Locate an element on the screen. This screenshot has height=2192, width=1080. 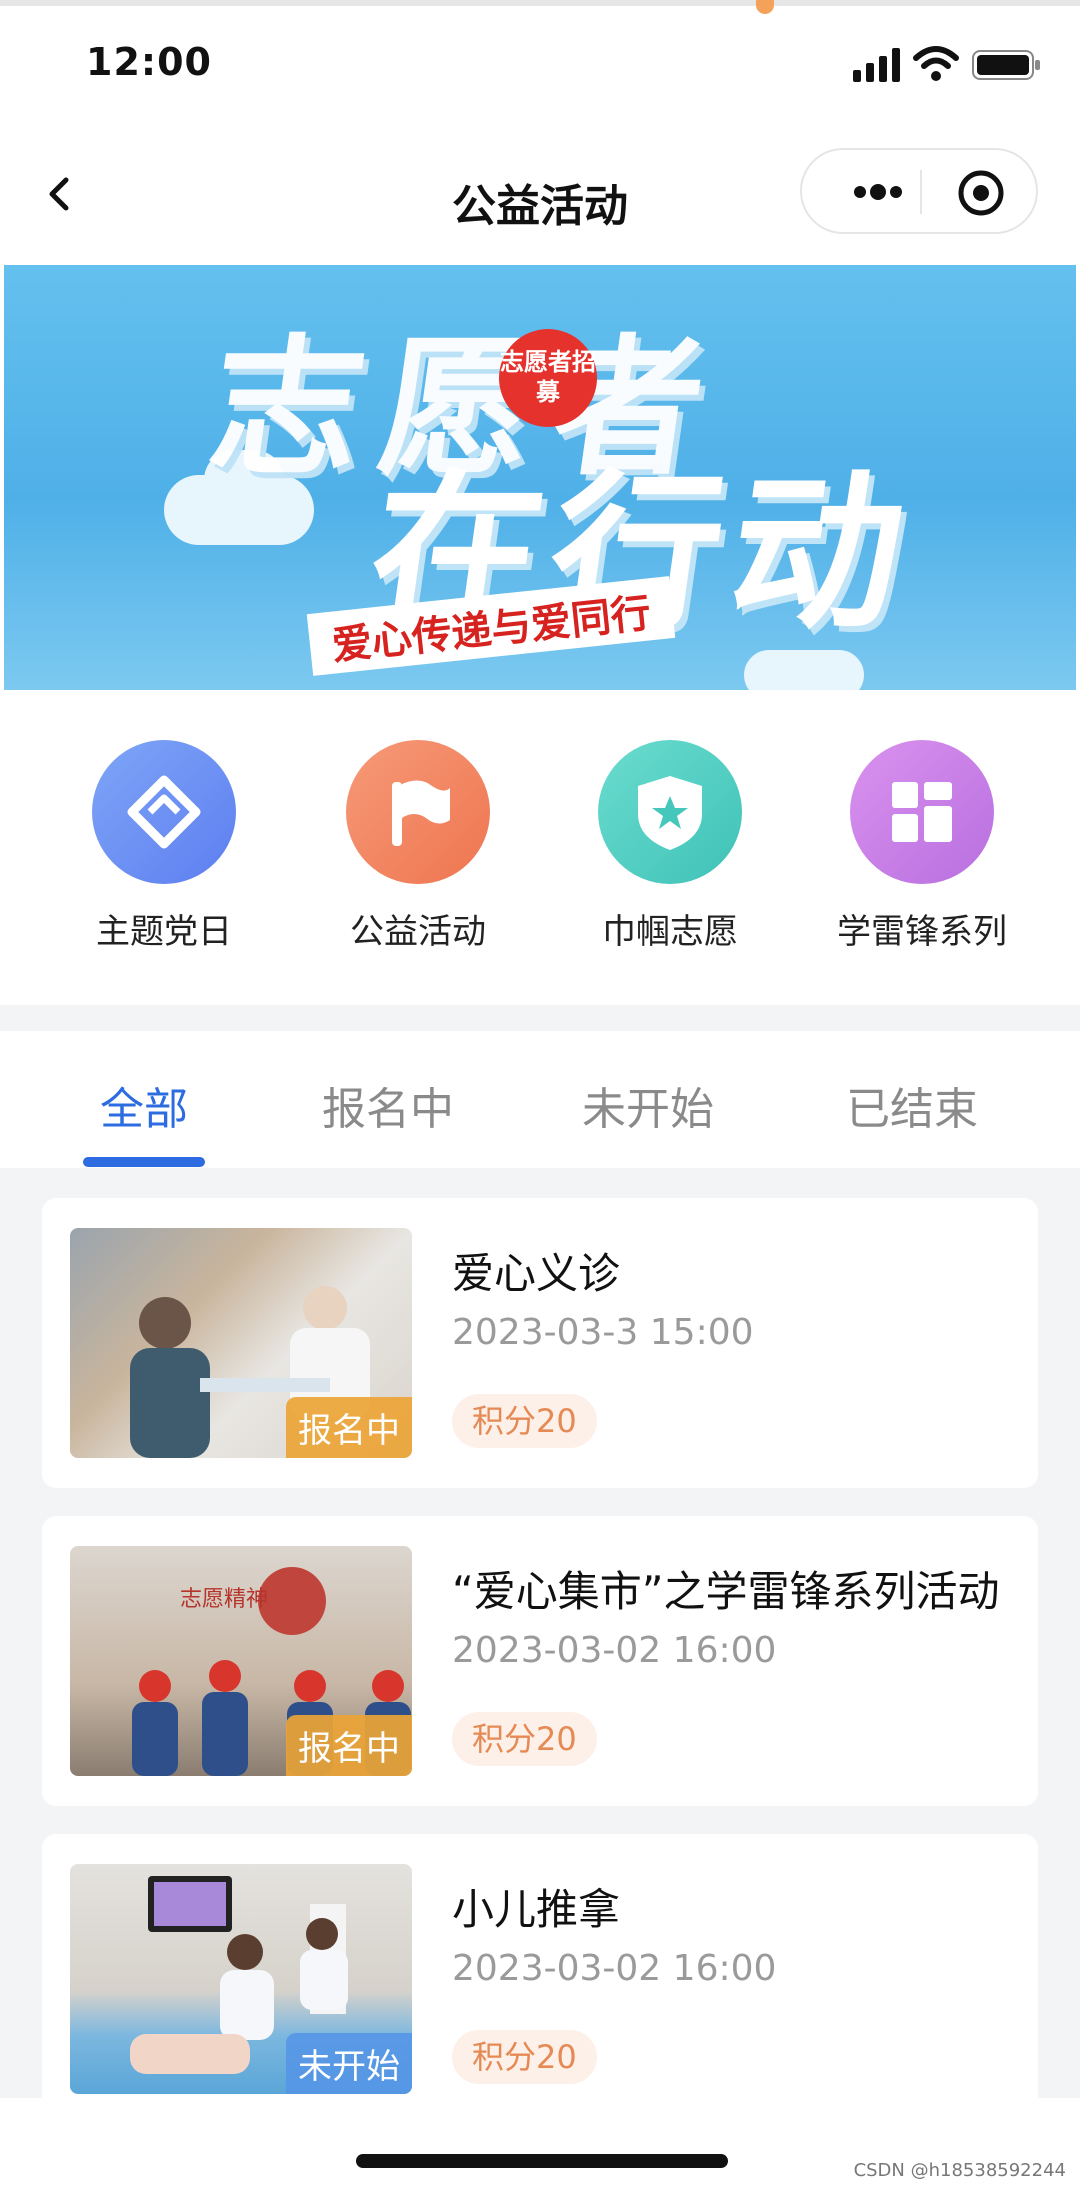
activity-thumbnail: 未开始 is located at coordinates (241, 1979).